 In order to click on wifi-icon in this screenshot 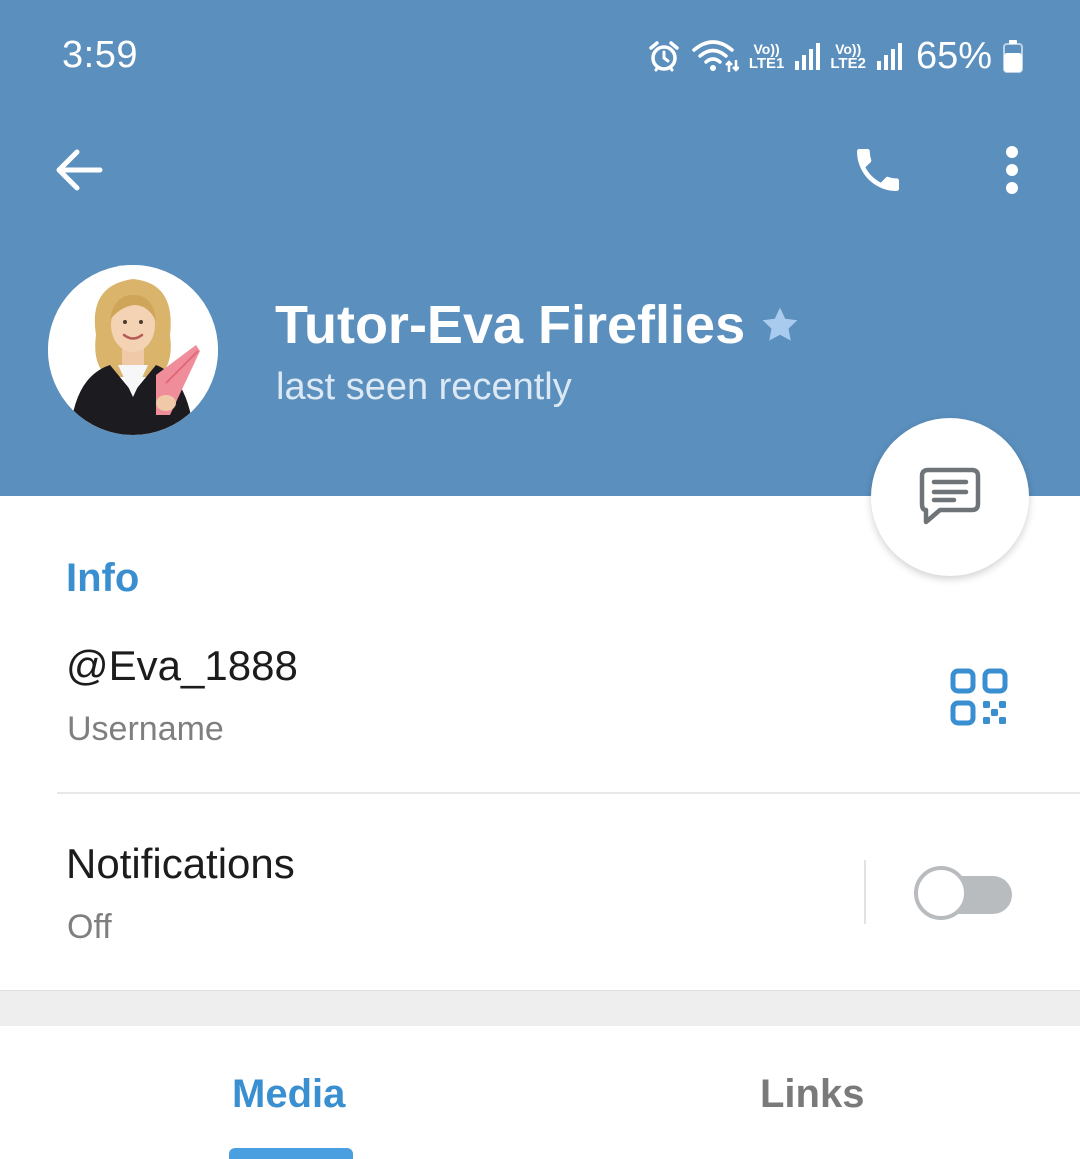, I will do `click(715, 56)`.